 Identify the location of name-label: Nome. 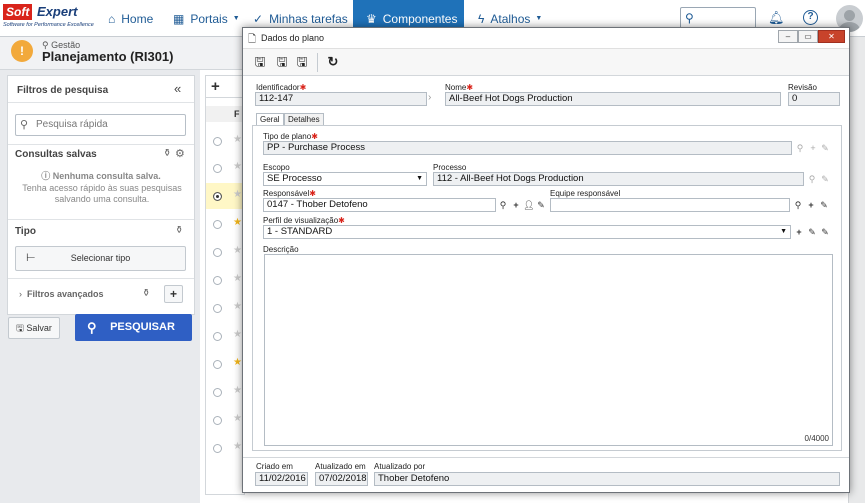
(456, 87).